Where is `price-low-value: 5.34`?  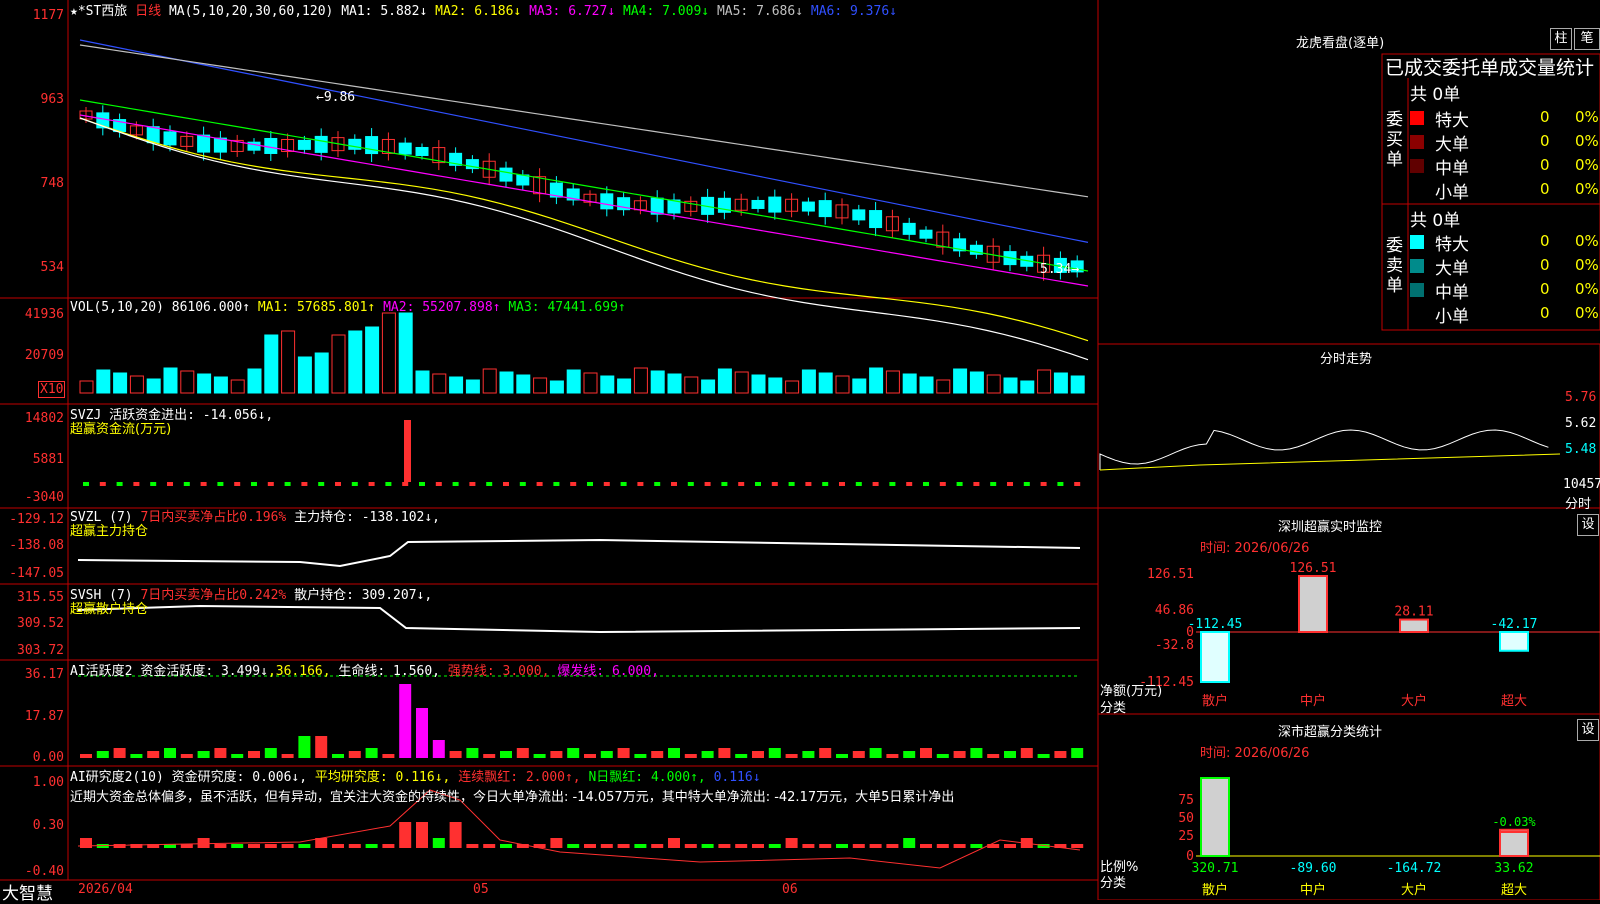
price-low-value: 5.34 is located at coordinates (1056, 269).